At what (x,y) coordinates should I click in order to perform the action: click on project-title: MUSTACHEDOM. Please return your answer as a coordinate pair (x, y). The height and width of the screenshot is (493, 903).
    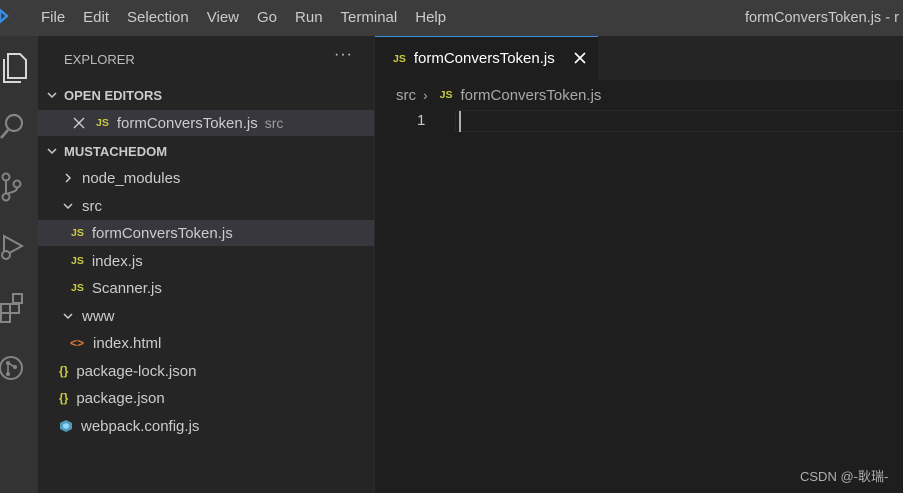
    Looking at the image, I should click on (116, 151).